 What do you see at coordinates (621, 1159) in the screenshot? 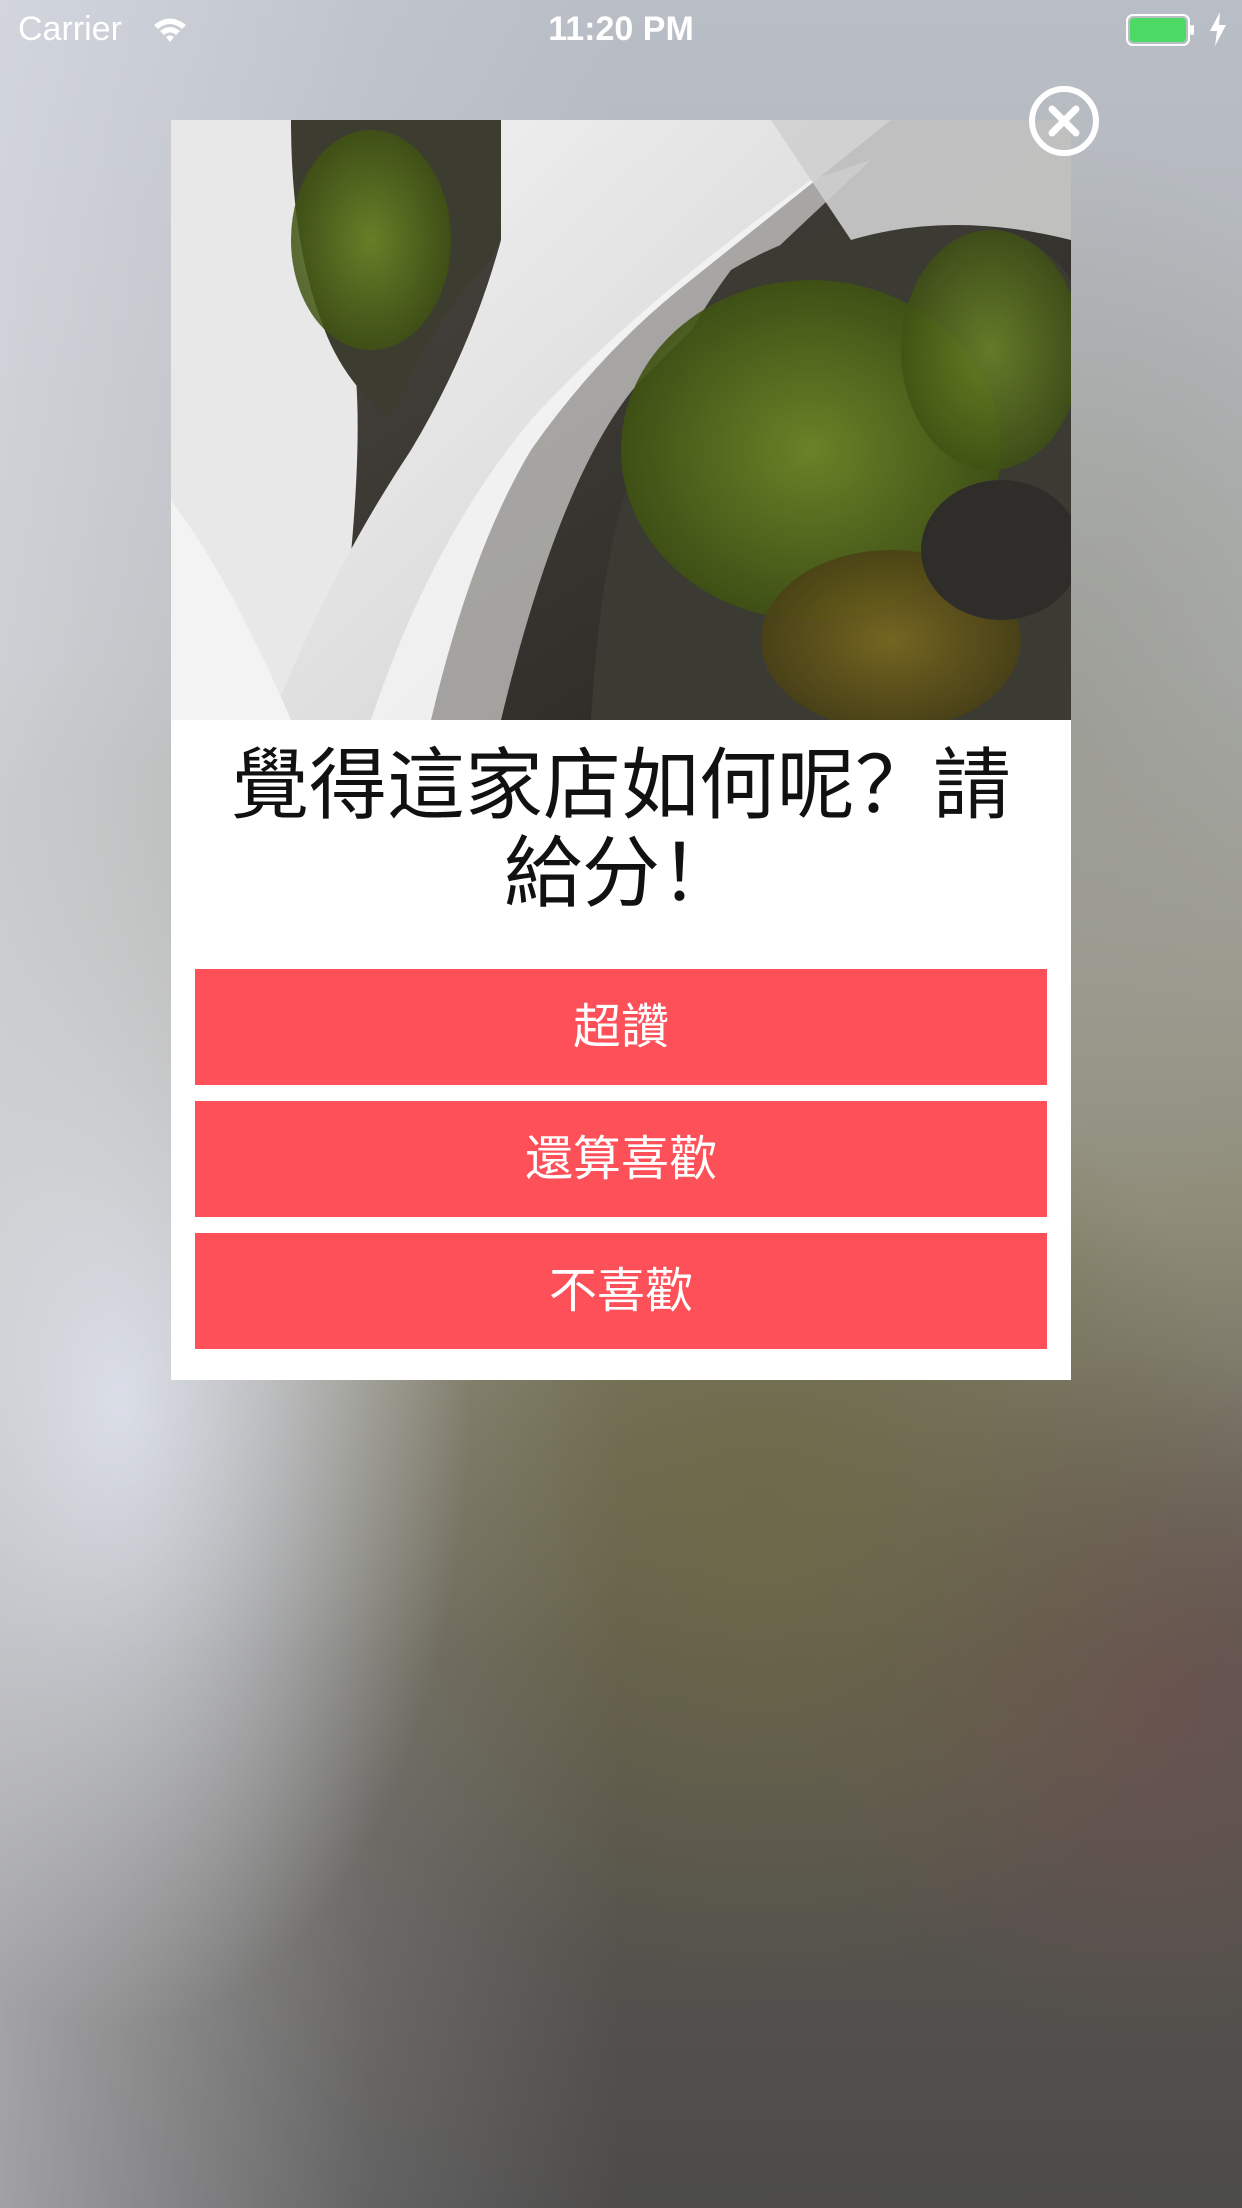
I see `rating-button-like: 還算喜歡` at bounding box center [621, 1159].